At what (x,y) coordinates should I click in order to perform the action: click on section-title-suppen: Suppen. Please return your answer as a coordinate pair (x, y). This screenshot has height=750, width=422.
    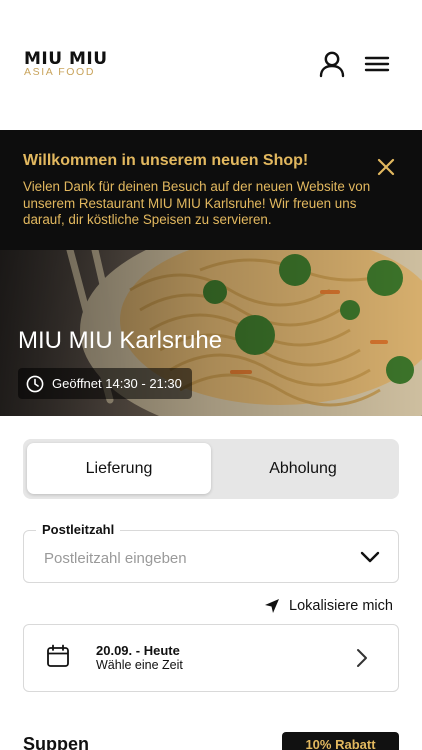
    Looking at the image, I should click on (56, 742).